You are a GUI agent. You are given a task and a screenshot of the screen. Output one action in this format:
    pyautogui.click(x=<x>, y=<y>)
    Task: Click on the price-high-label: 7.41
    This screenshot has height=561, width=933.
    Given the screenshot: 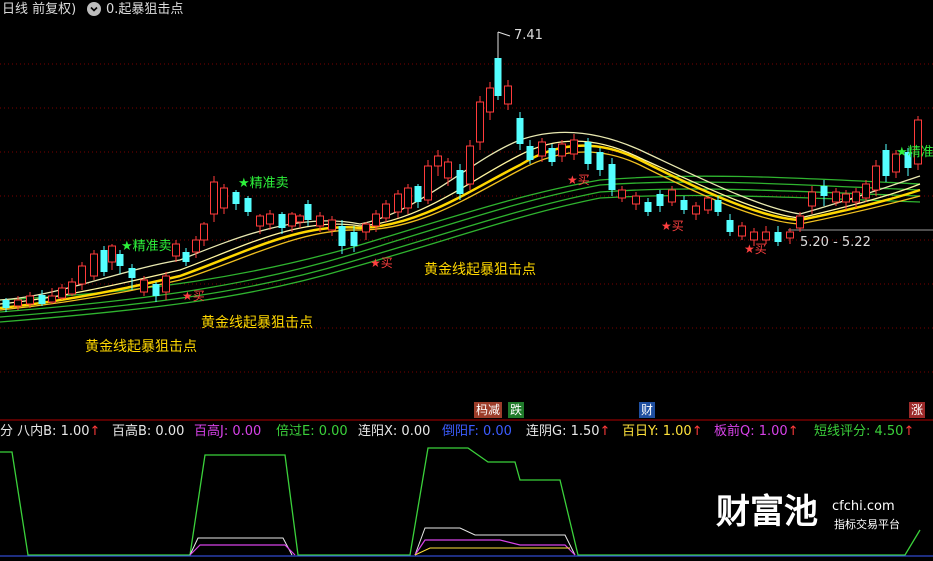 What is the action you would take?
    pyautogui.click(x=528, y=35)
    